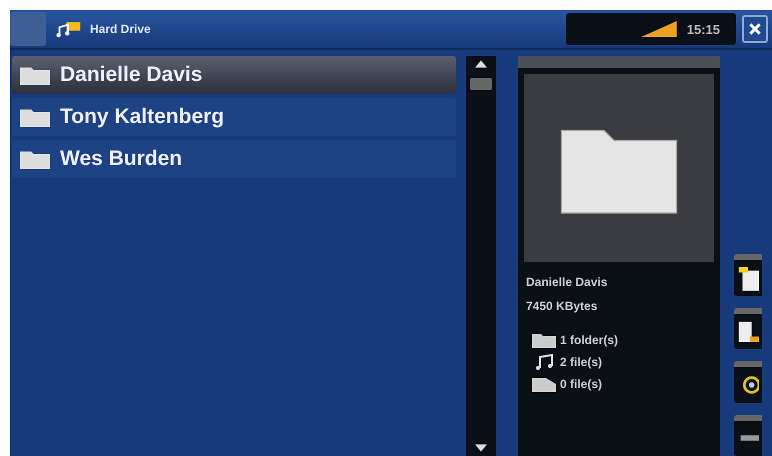 This screenshot has width=772, height=456. I want to click on folder-item: Wes Burden, so click(234, 159).